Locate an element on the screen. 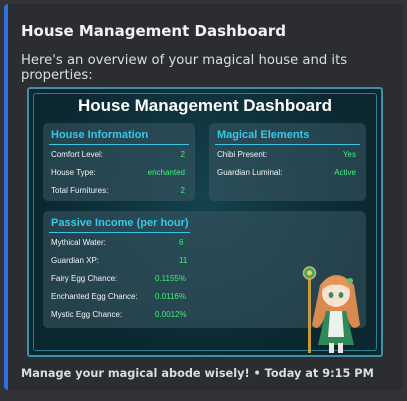  row-label: Total Furnitures: is located at coordinates (80, 190).